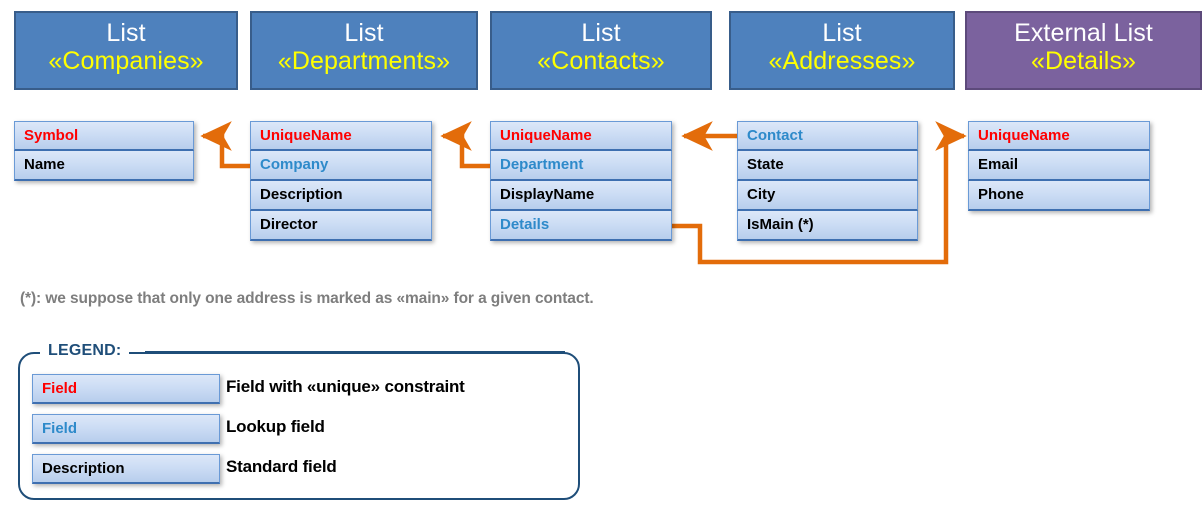  I want to click on list-header-details: External List «Details», so click(1083, 50).